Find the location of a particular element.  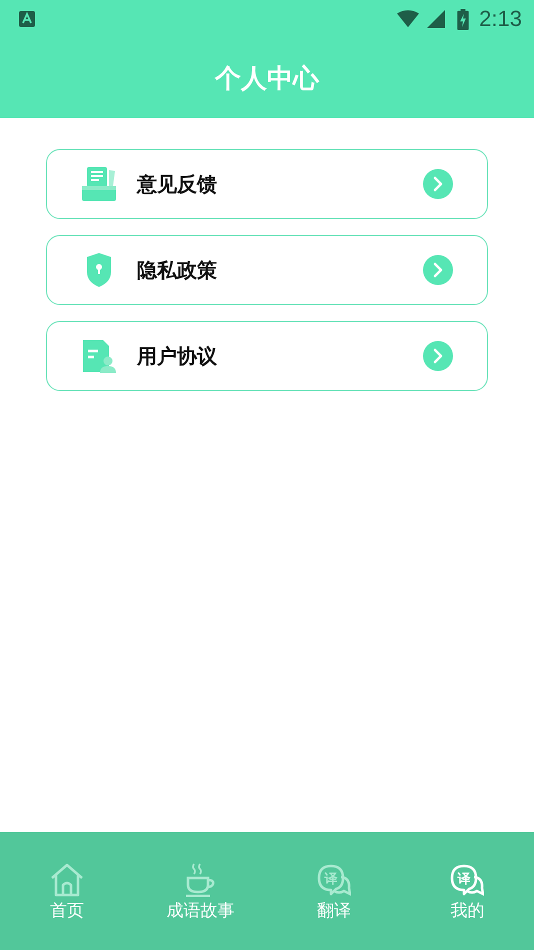

battery-icon is located at coordinates (463, 19).